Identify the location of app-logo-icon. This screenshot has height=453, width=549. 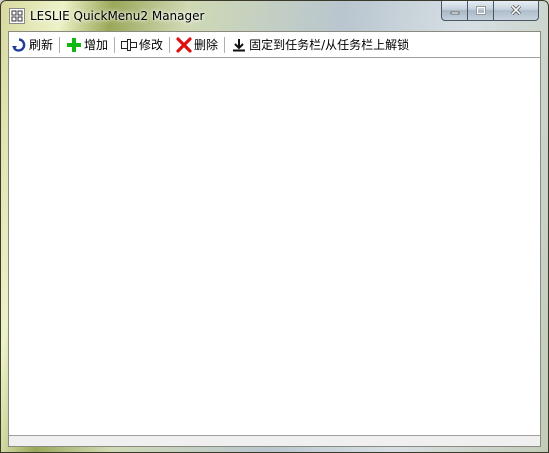
(17, 16).